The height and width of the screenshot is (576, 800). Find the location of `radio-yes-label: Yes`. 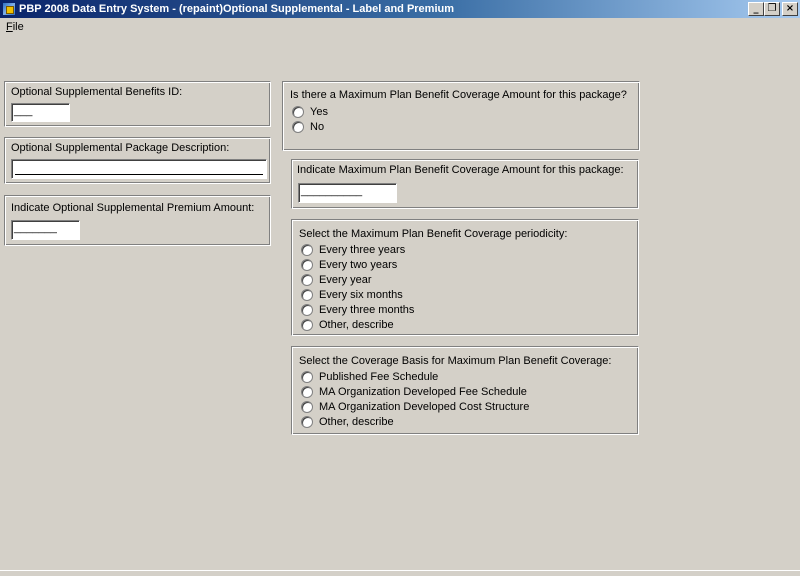

radio-yes-label: Yes is located at coordinates (319, 112).